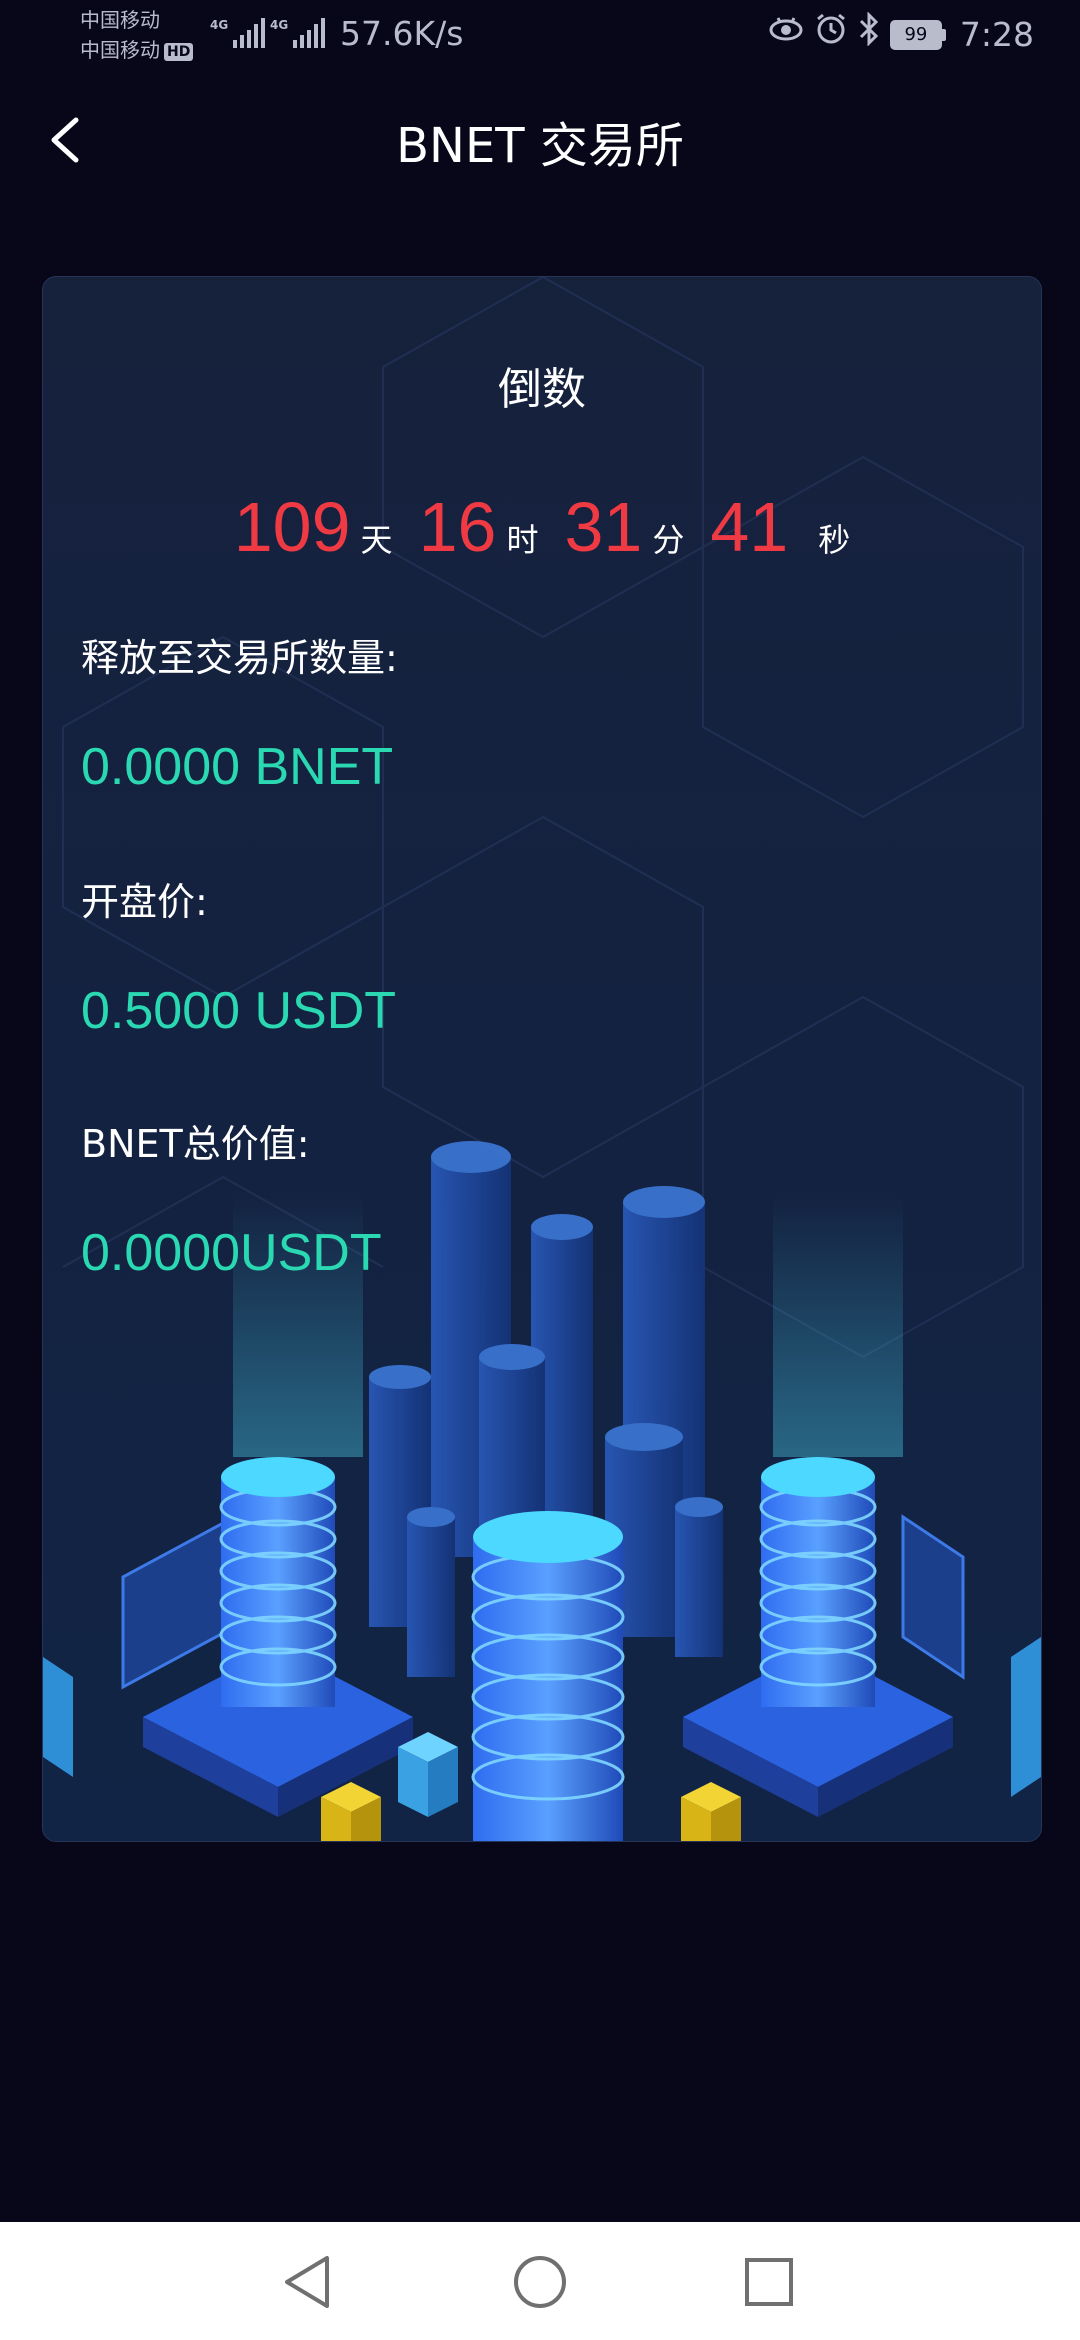 The image size is (1080, 2340). I want to click on opening-price-value: 0.5000 USDT, so click(239, 1011).